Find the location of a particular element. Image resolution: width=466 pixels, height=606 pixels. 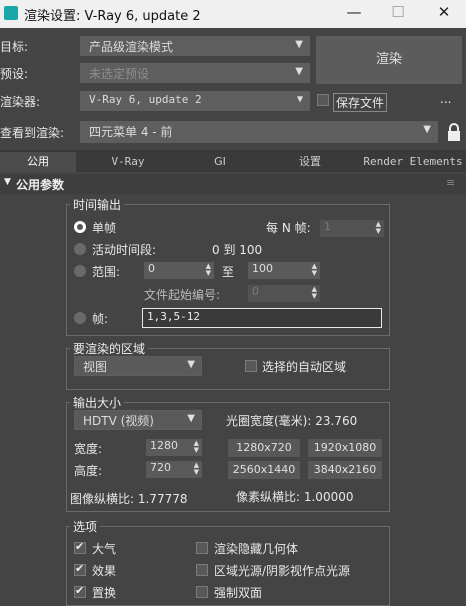

force-two-sided-label: 强制双面 is located at coordinates (238, 593).